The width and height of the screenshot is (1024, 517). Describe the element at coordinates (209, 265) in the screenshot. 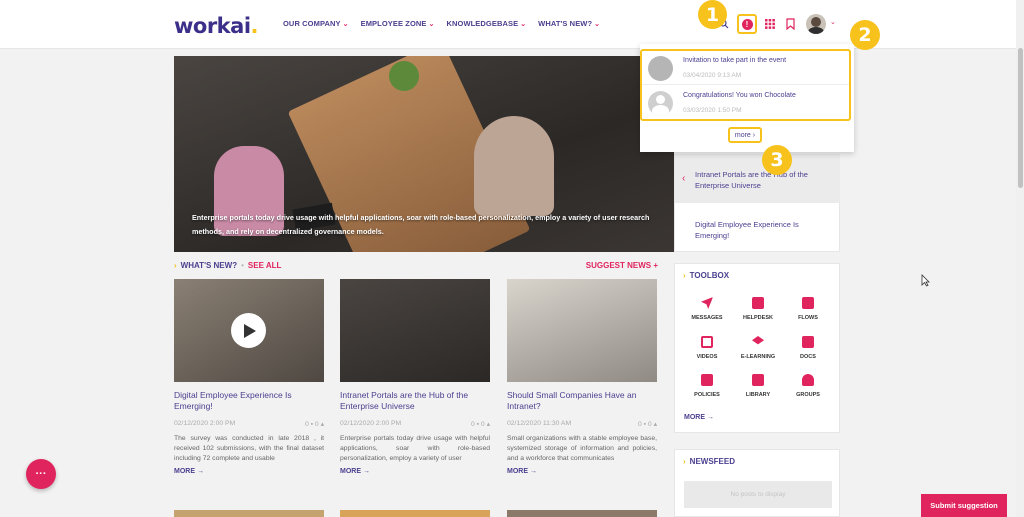

I see `section-title: WHAT'S NEW?` at that location.